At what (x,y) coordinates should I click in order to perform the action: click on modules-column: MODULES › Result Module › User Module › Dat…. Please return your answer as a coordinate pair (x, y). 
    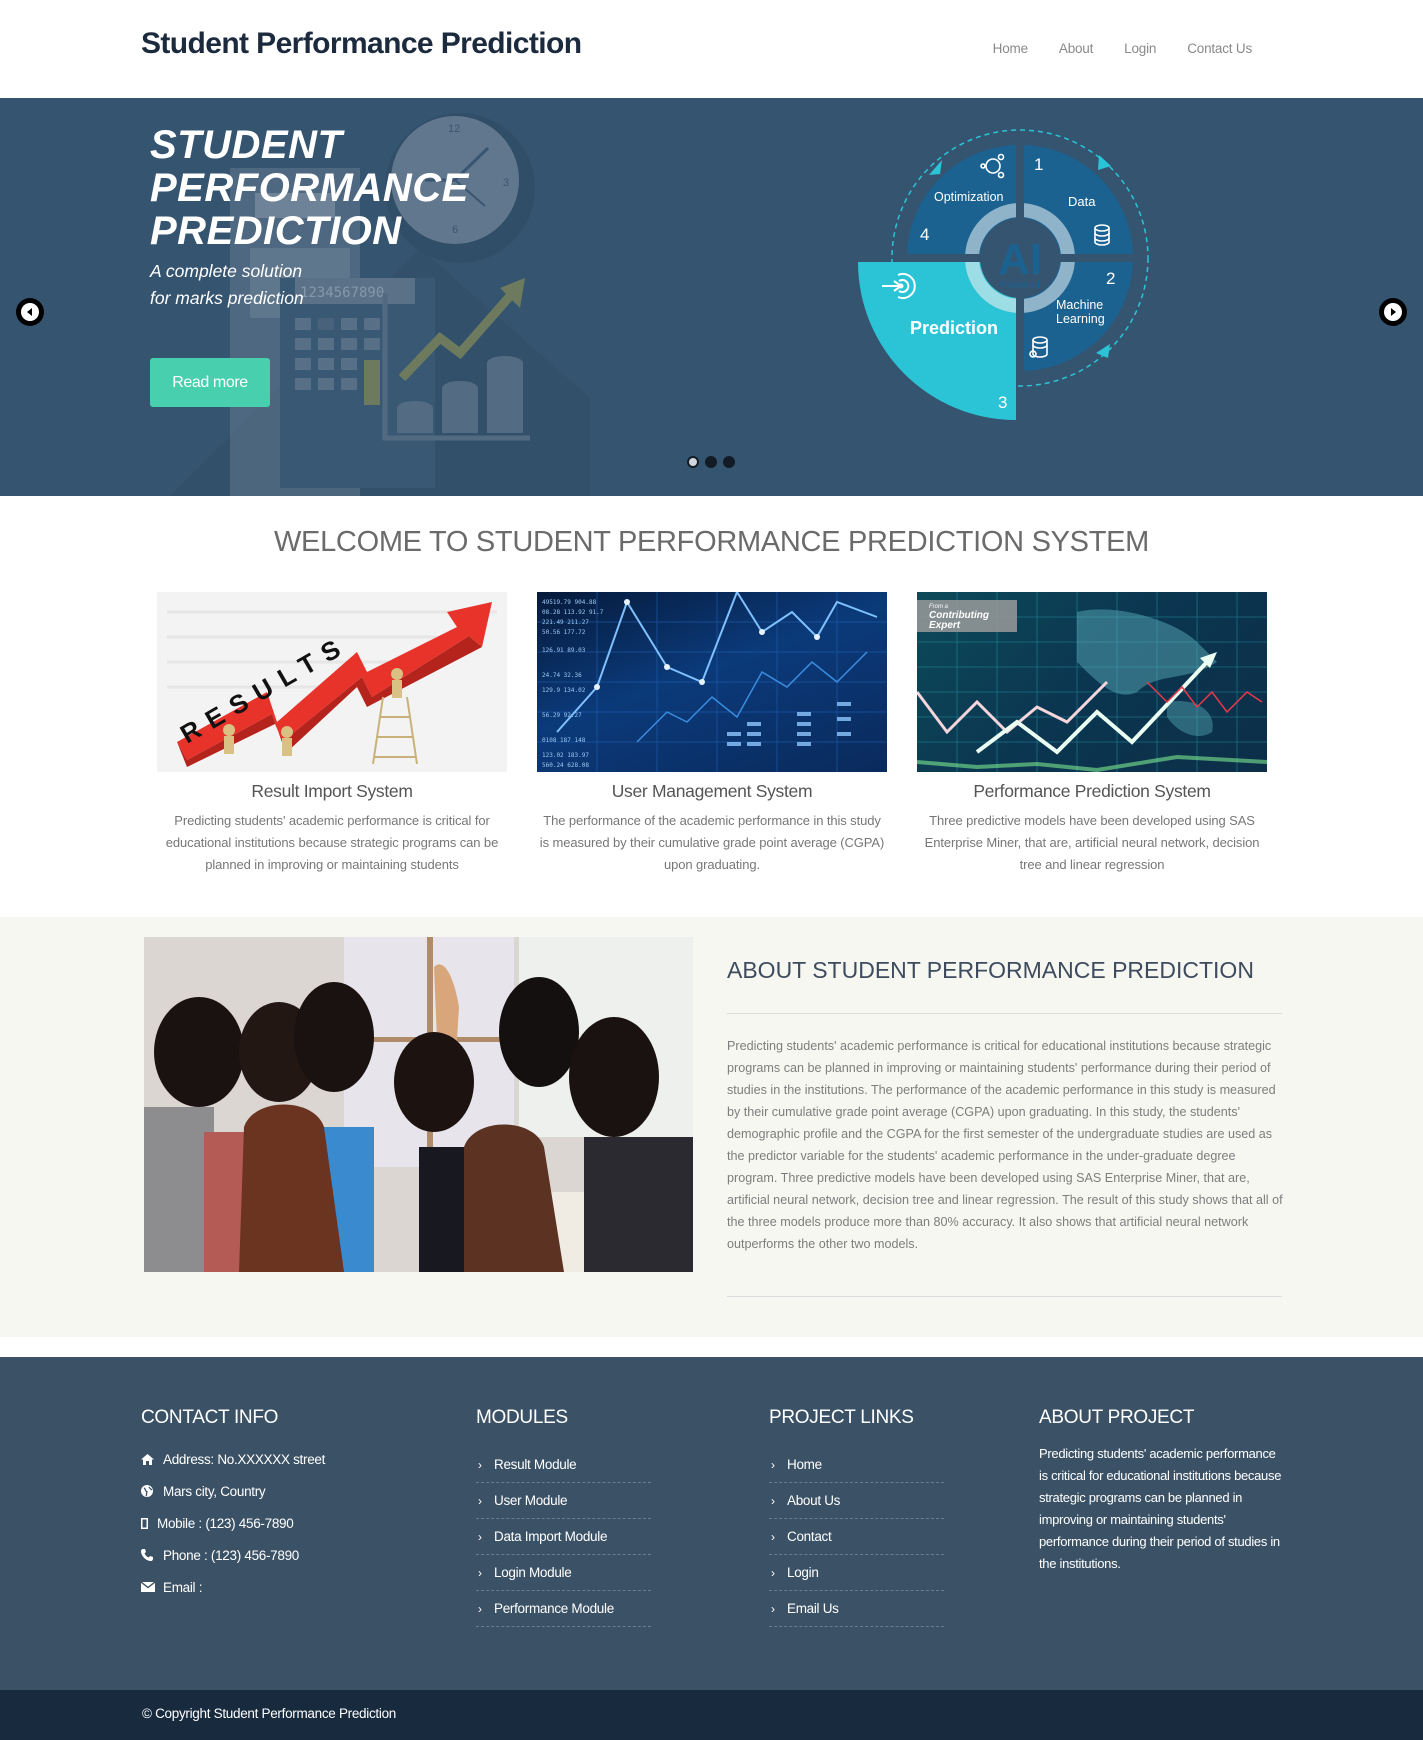
    Looking at the image, I should click on (563, 1517).